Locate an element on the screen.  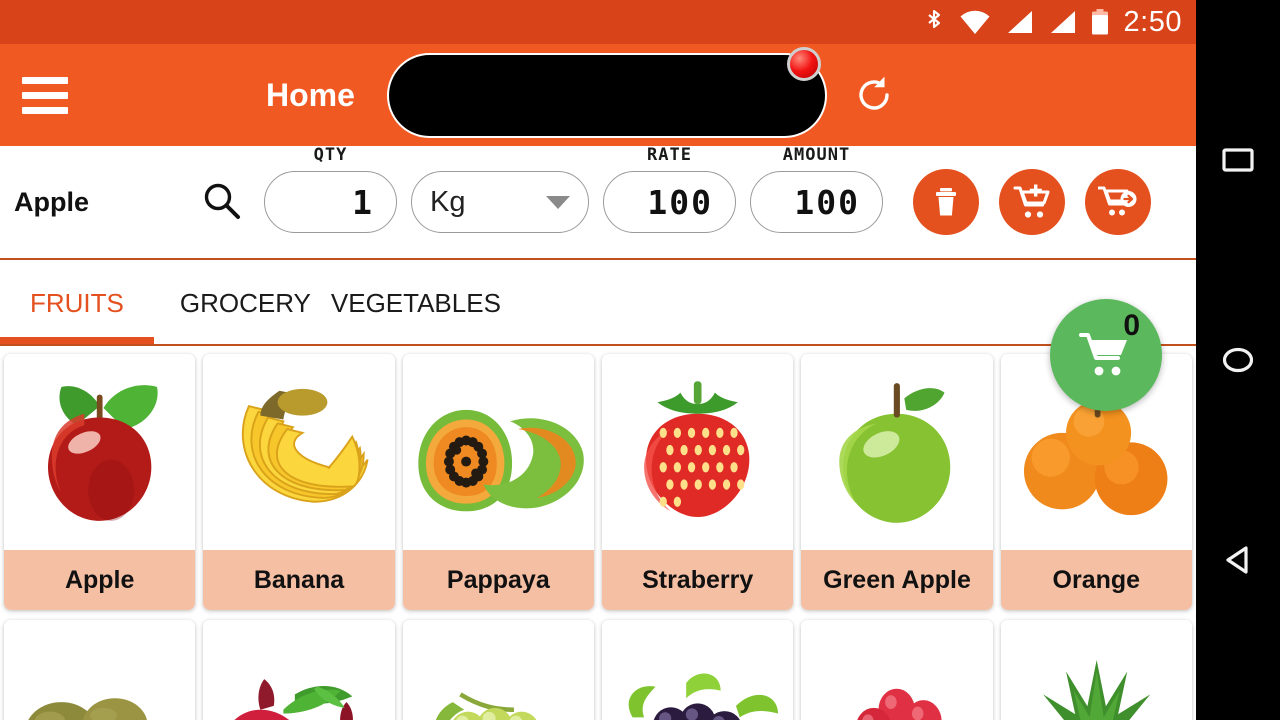
unit-field-group: Kg is located at coordinates (500, 202).